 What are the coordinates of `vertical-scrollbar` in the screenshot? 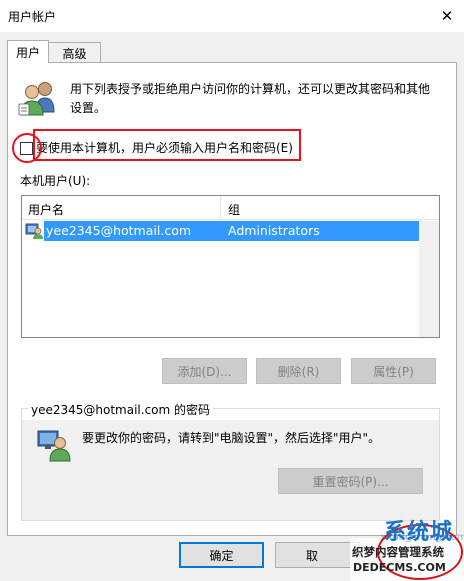 It's located at (429, 279).